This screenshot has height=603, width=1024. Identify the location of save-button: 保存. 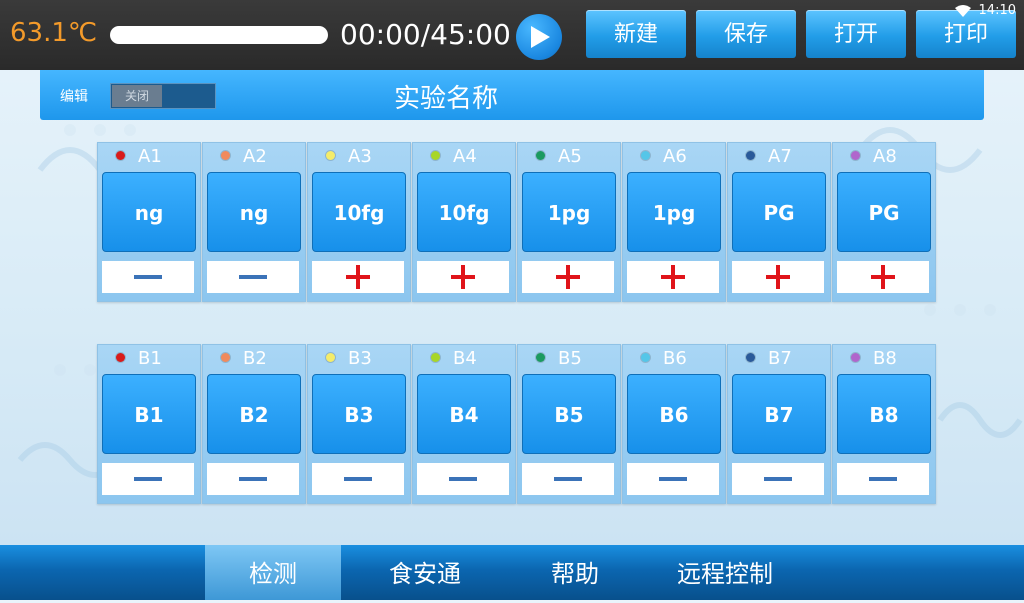
(746, 34).